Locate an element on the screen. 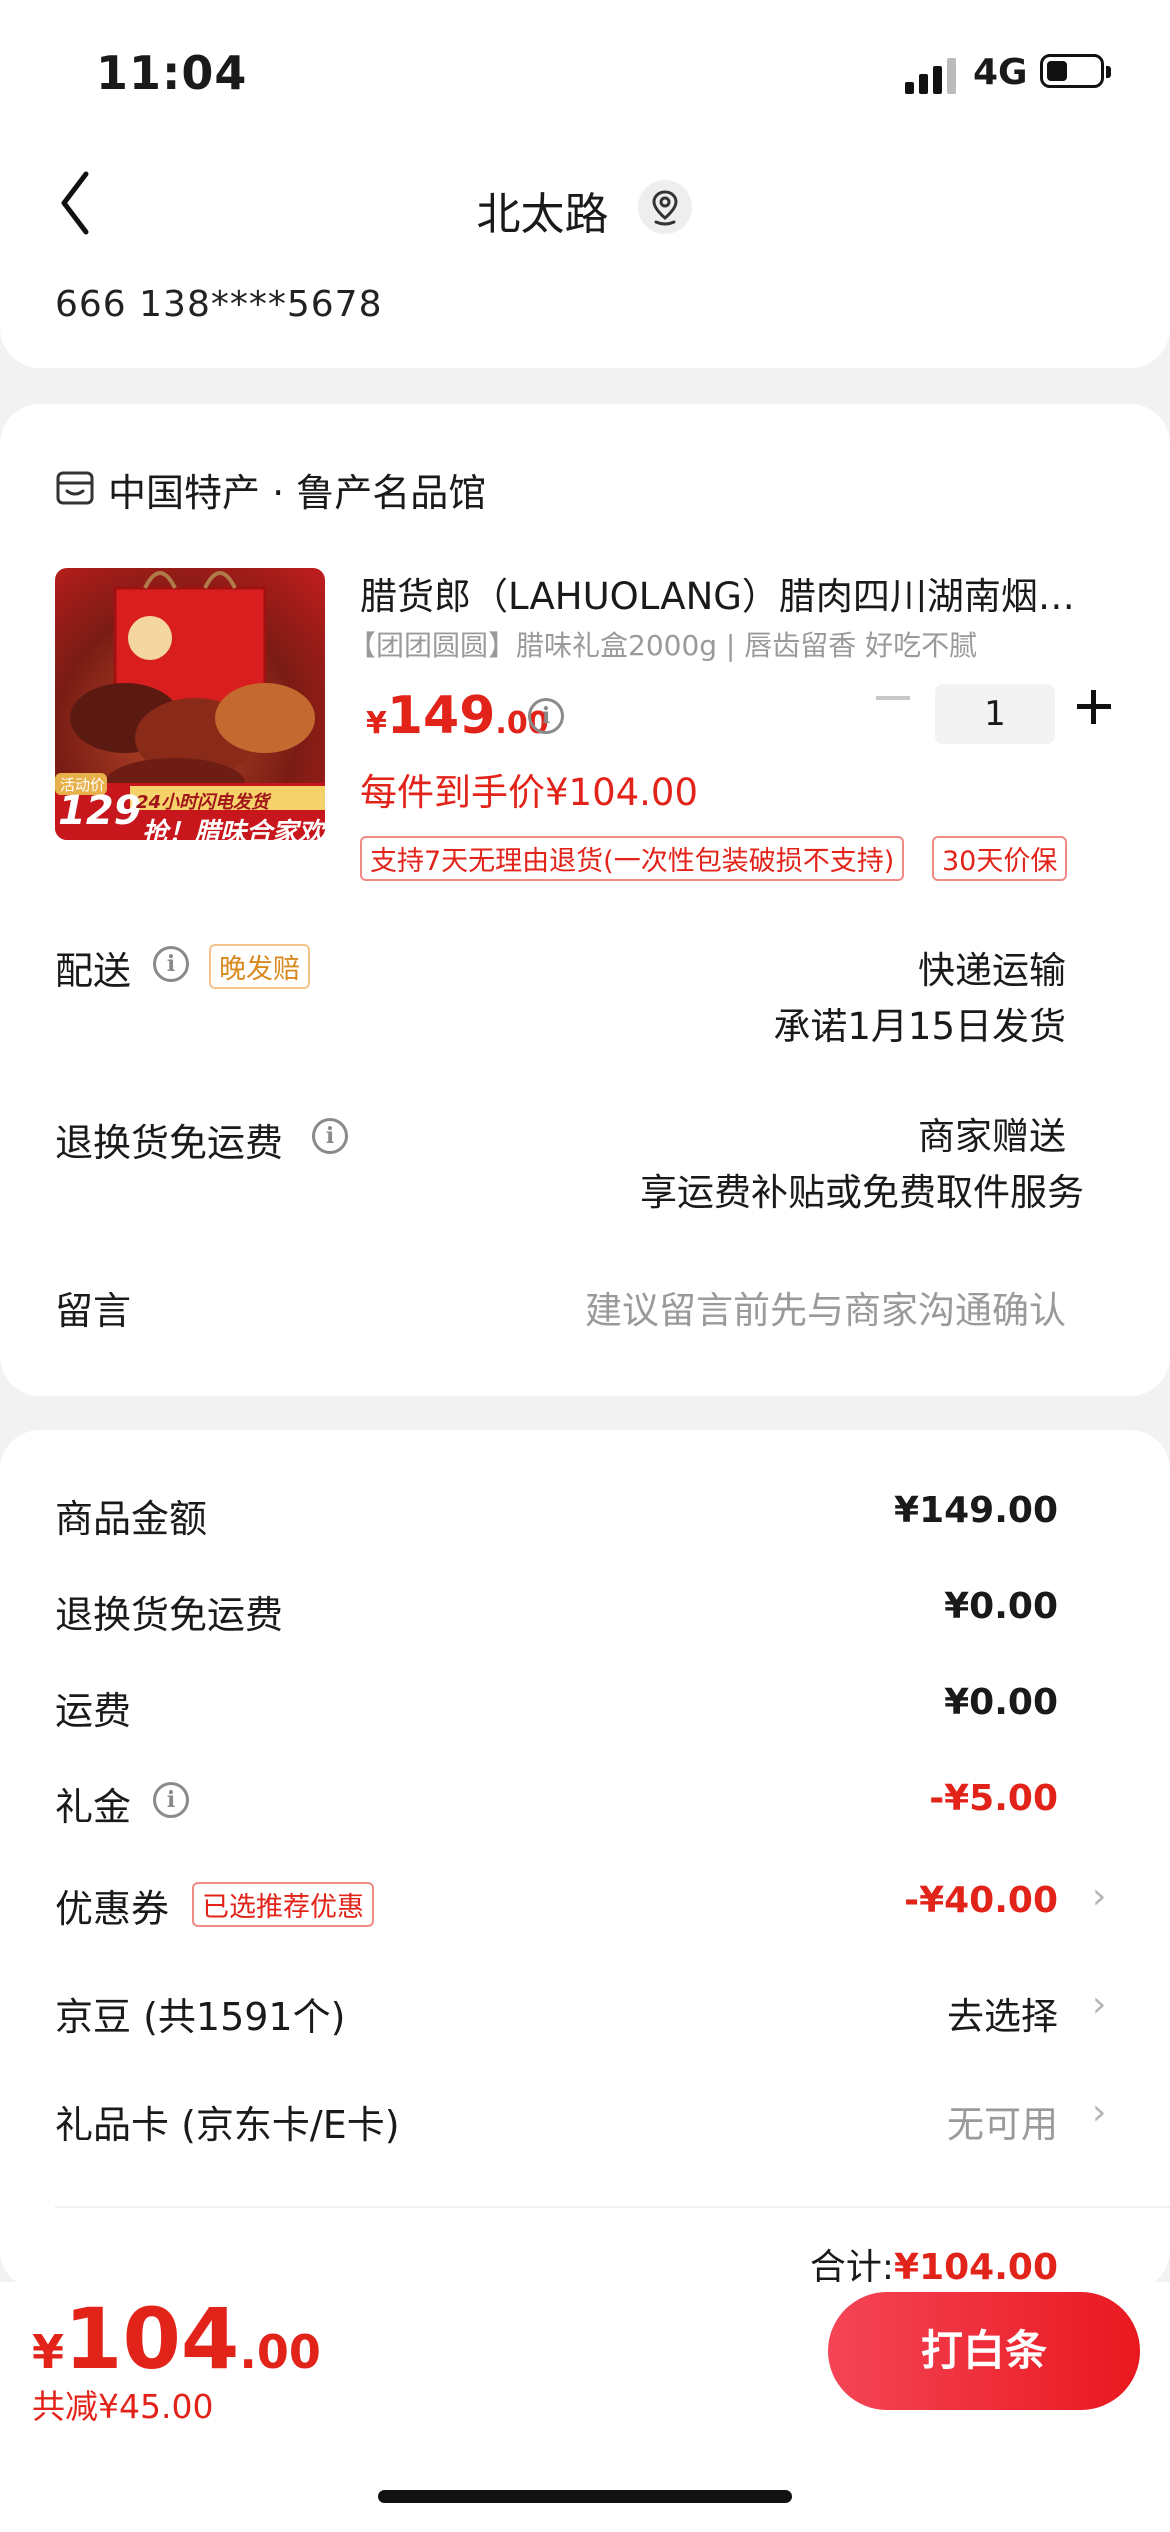 The height and width of the screenshot is (2532, 1170). delivery-method: 快递运输 is located at coordinates (992, 967).